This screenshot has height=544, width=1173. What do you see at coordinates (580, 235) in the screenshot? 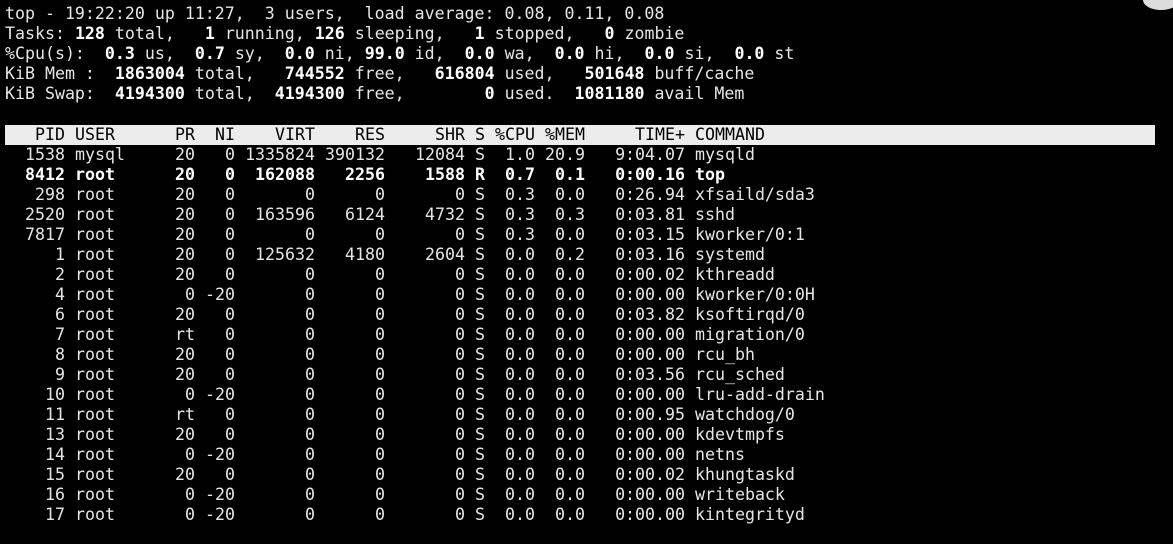
I see `table-row: 7817 root 20 0 0 0 0 S 0.3 0.0 0:03.15 kworker/0:1` at bounding box center [580, 235].